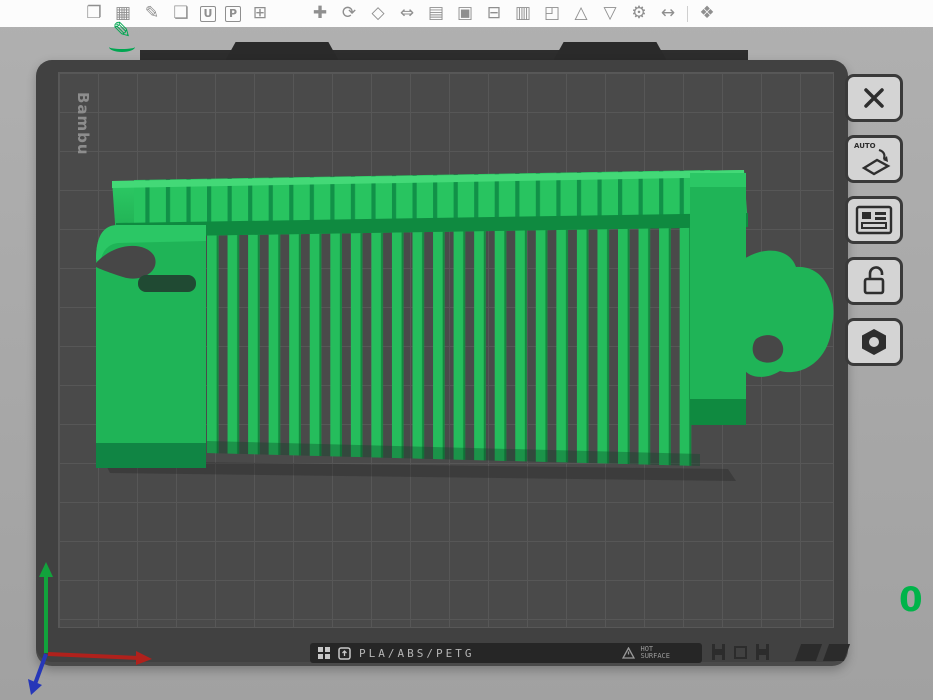  I want to click on arrange-button, so click(874, 220).